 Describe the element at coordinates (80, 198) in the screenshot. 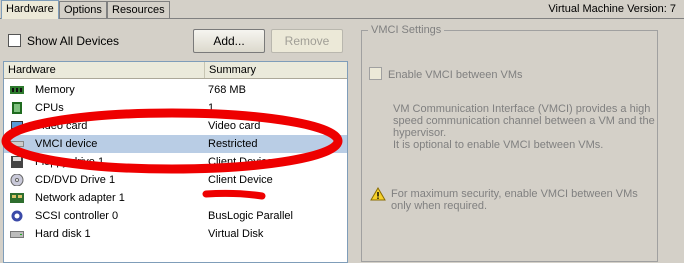

I see `hardware-name: Network adapter 1` at that location.